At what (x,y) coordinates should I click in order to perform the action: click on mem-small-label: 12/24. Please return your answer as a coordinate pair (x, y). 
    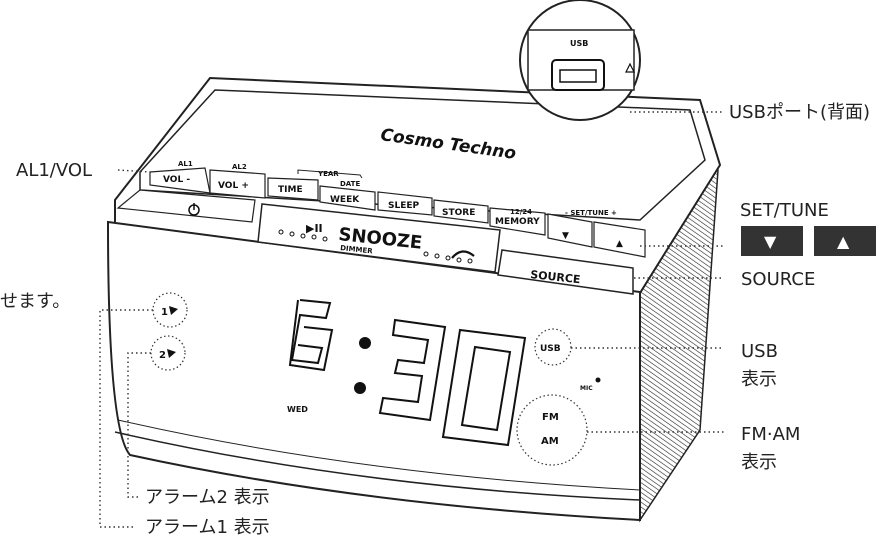
    Looking at the image, I should click on (521, 212).